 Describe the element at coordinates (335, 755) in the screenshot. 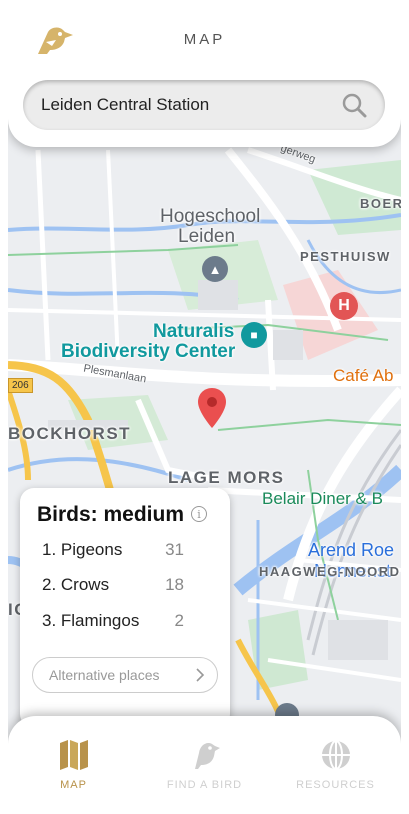

I see `globe-icon` at that location.